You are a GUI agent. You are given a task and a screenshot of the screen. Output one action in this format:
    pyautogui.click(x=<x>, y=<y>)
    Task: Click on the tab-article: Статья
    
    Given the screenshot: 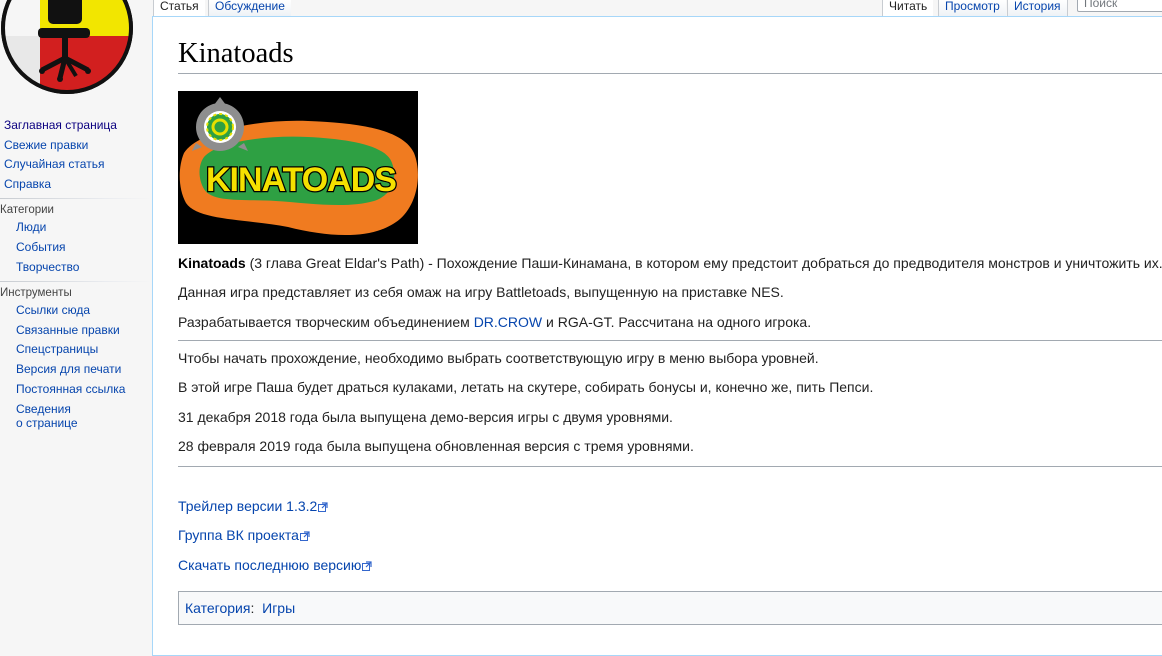 What is the action you would take?
    pyautogui.click(x=179, y=8)
    